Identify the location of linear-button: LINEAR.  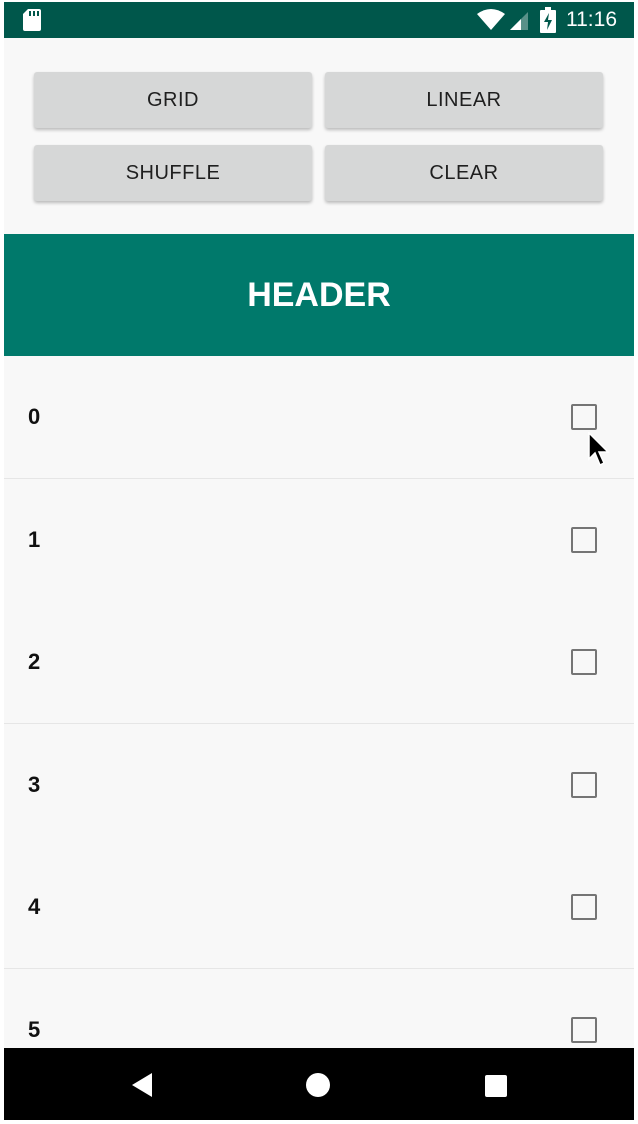
(464, 100).